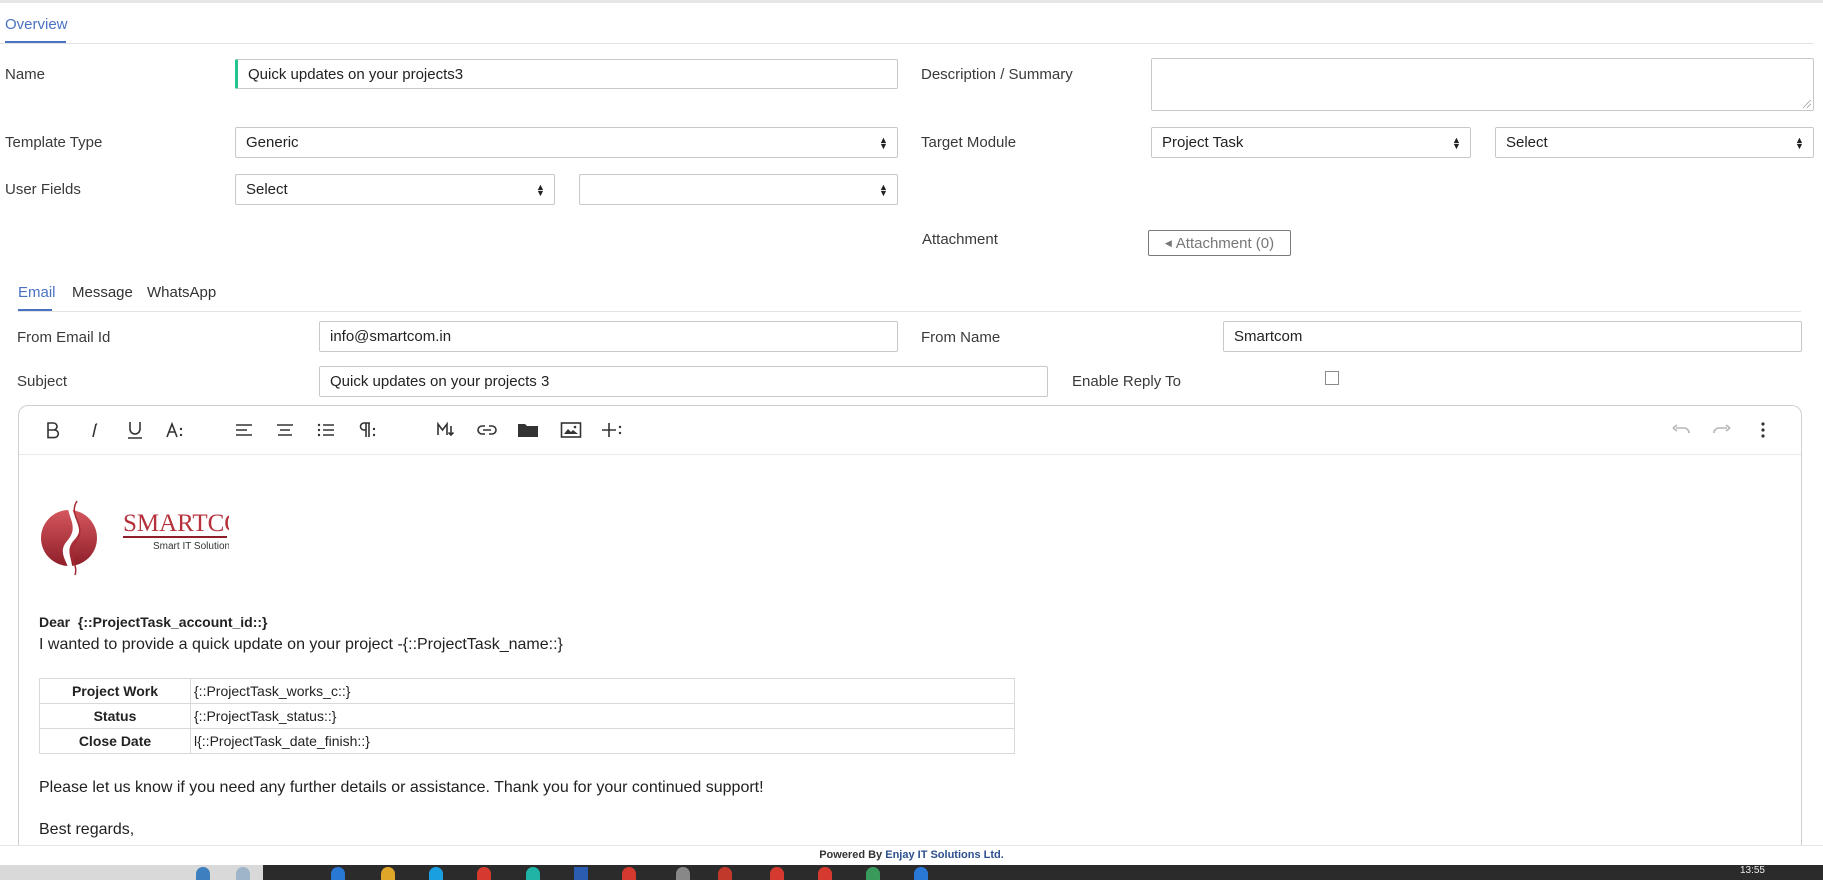  Describe the element at coordinates (566, 142) in the screenshot. I see `template-type-select: Generic ▲ ▼` at that location.